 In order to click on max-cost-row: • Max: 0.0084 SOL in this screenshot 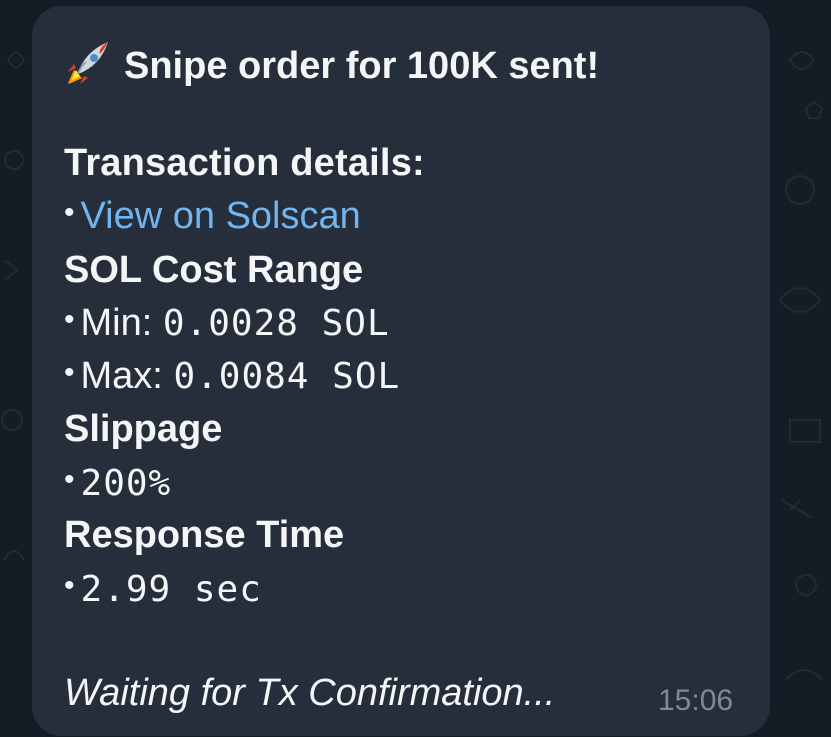, I will do `click(232, 376)`.